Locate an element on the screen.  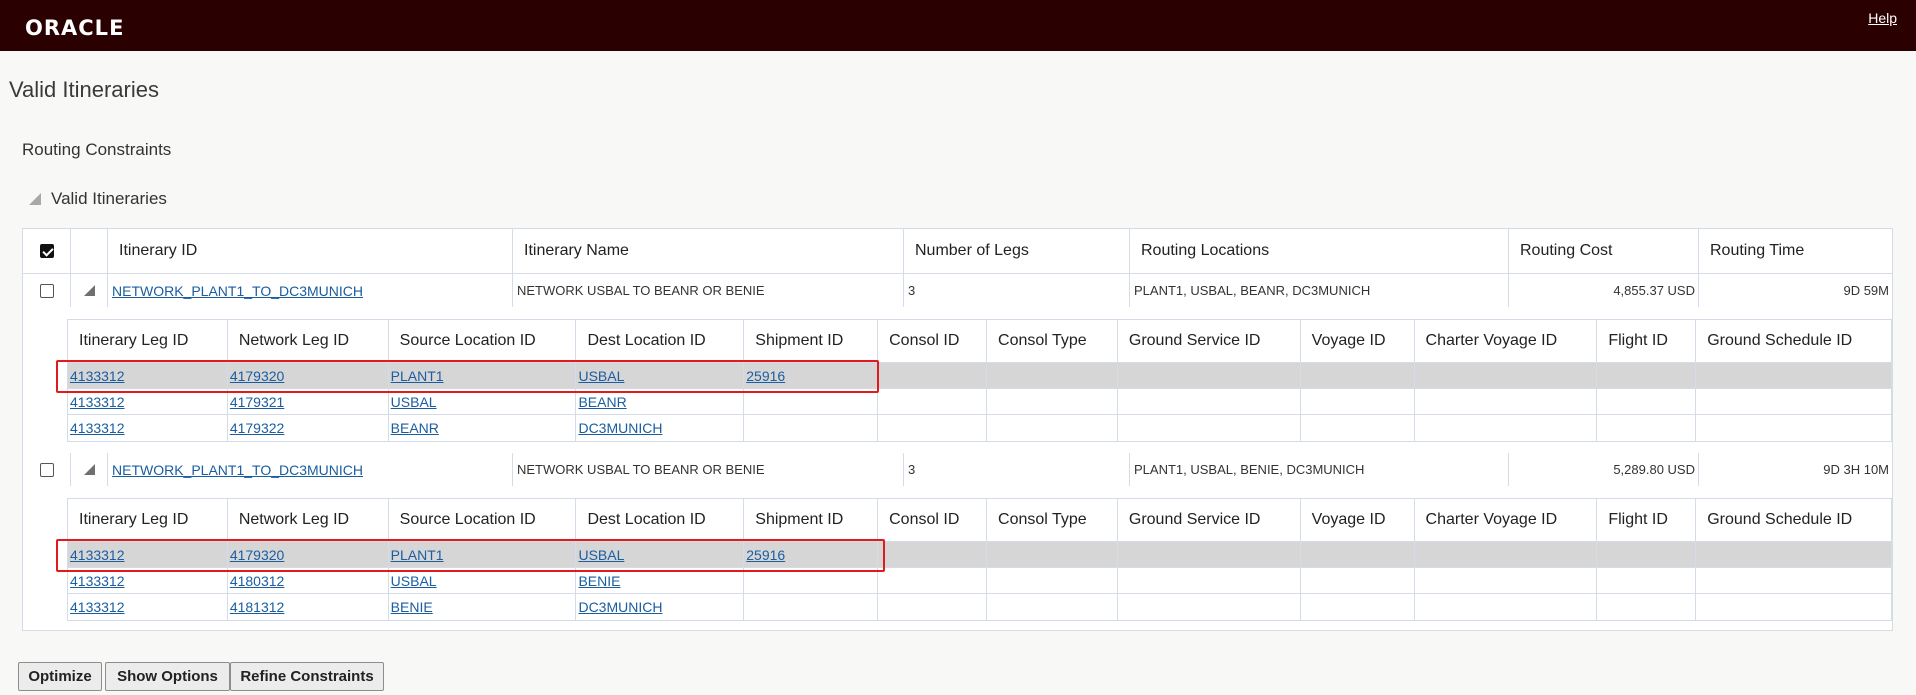
show-options-button: Show Options is located at coordinates (167, 676).